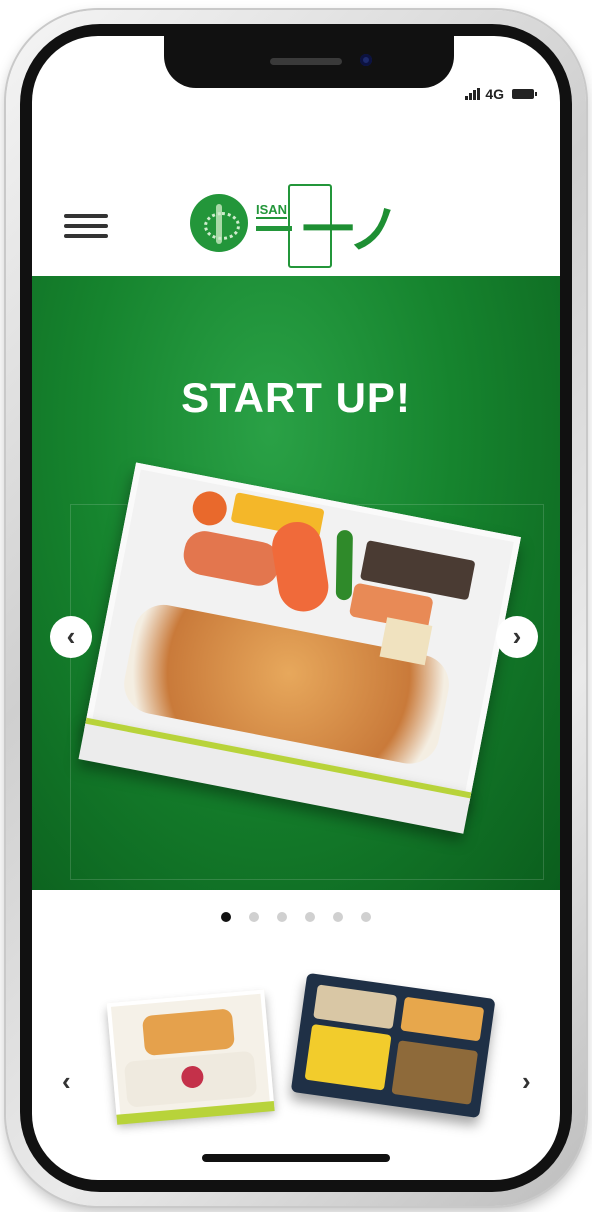  What do you see at coordinates (219, 223) in the screenshot?
I see `logo-emblem-icon` at bounding box center [219, 223].